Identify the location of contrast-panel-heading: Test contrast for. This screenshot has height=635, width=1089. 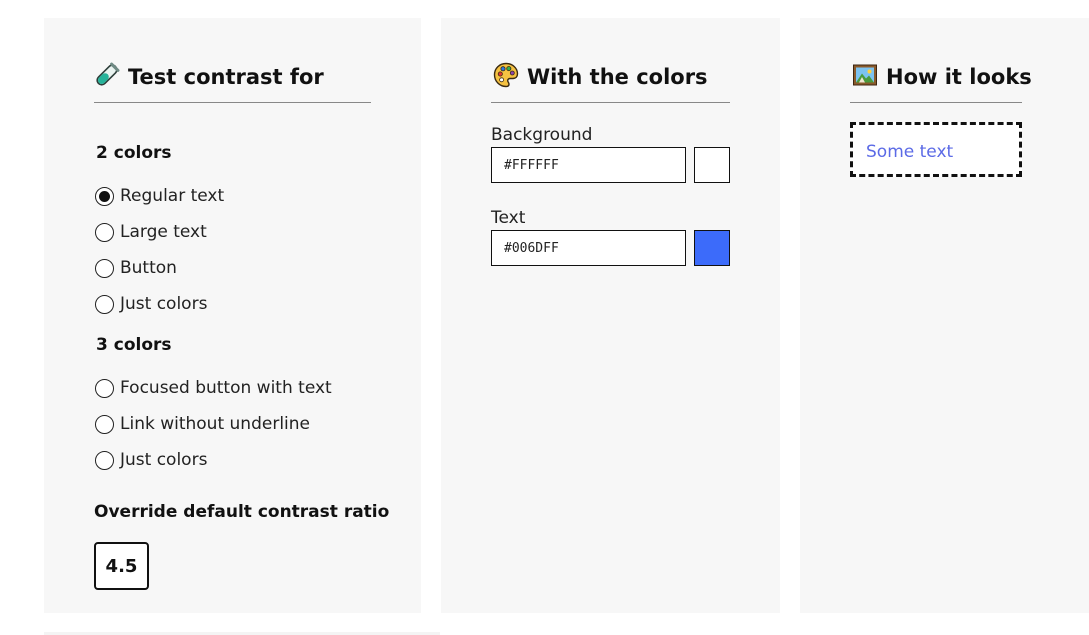
(209, 76).